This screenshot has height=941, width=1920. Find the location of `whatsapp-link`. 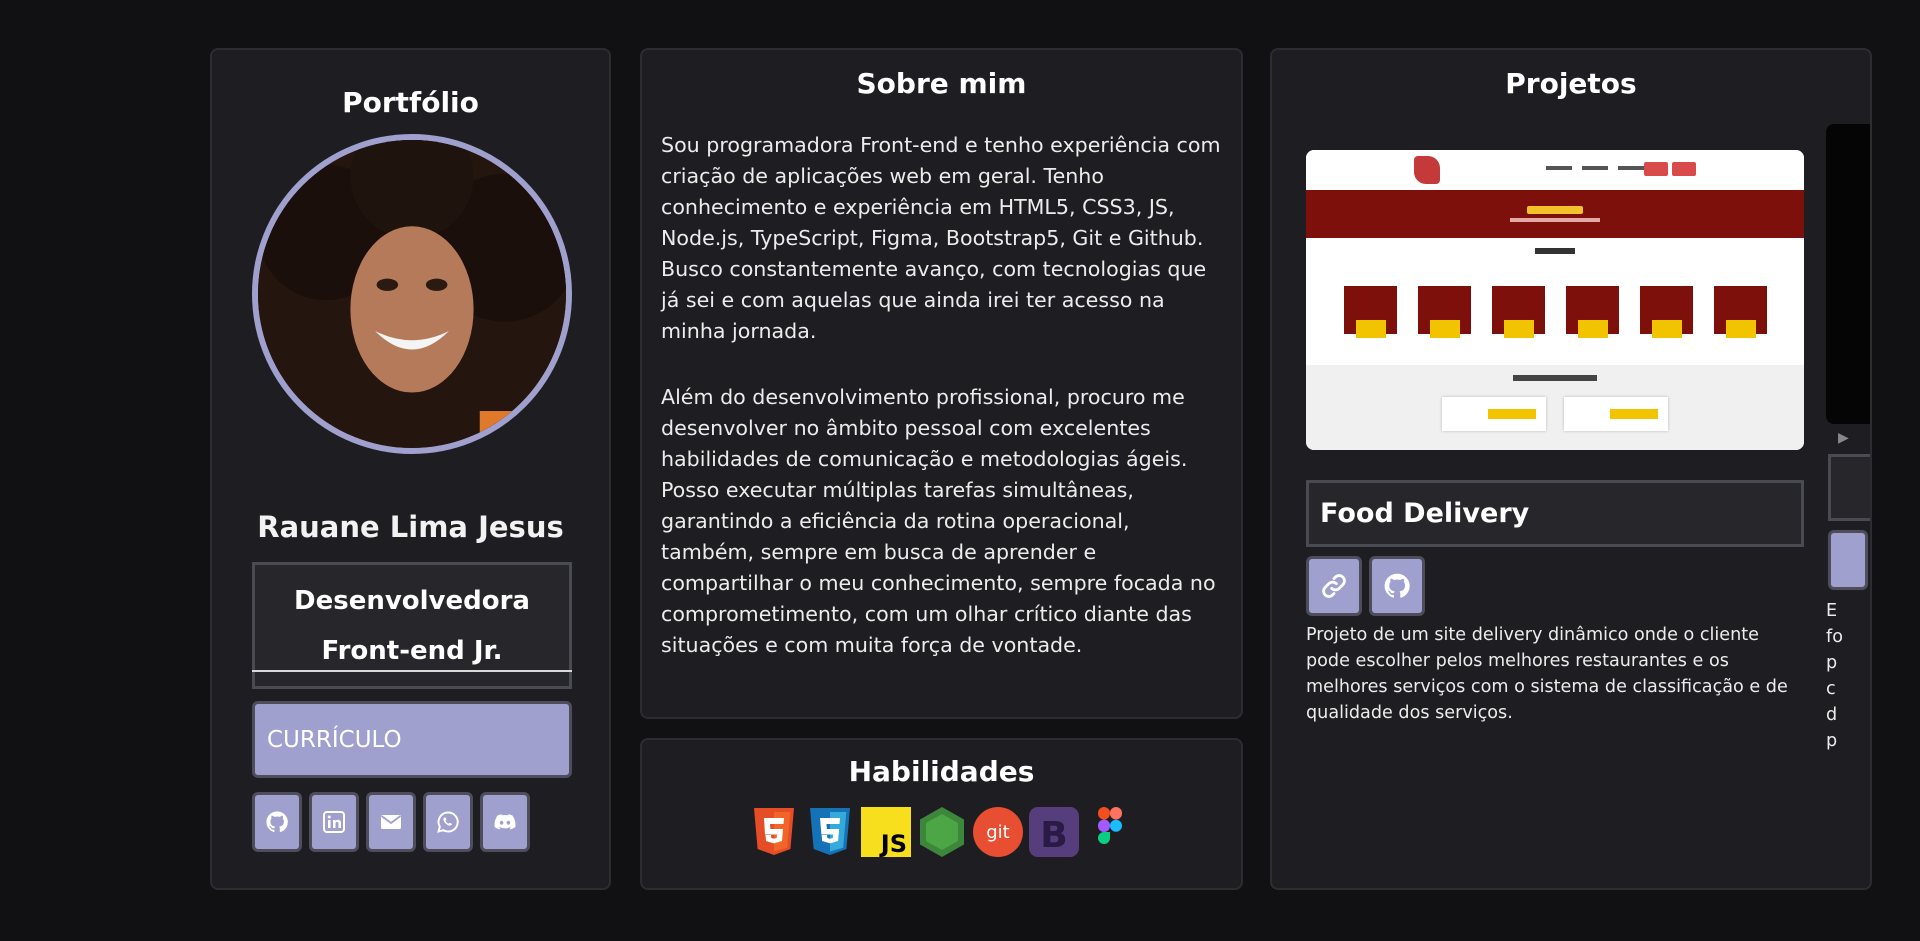

whatsapp-link is located at coordinates (448, 822).